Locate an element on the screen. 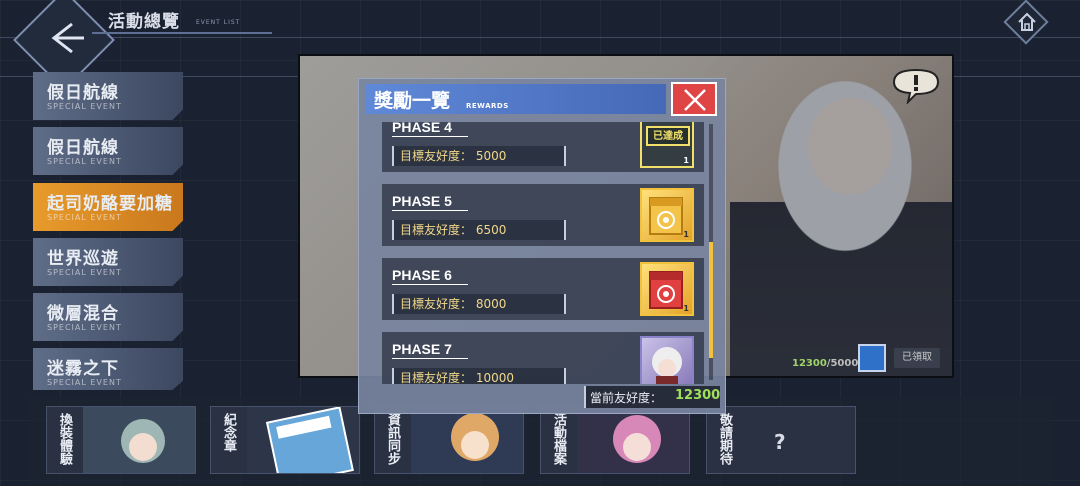 This screenshot has height=486, width=1080. question-mark-icon: ? is located at coordinates (780, 442).